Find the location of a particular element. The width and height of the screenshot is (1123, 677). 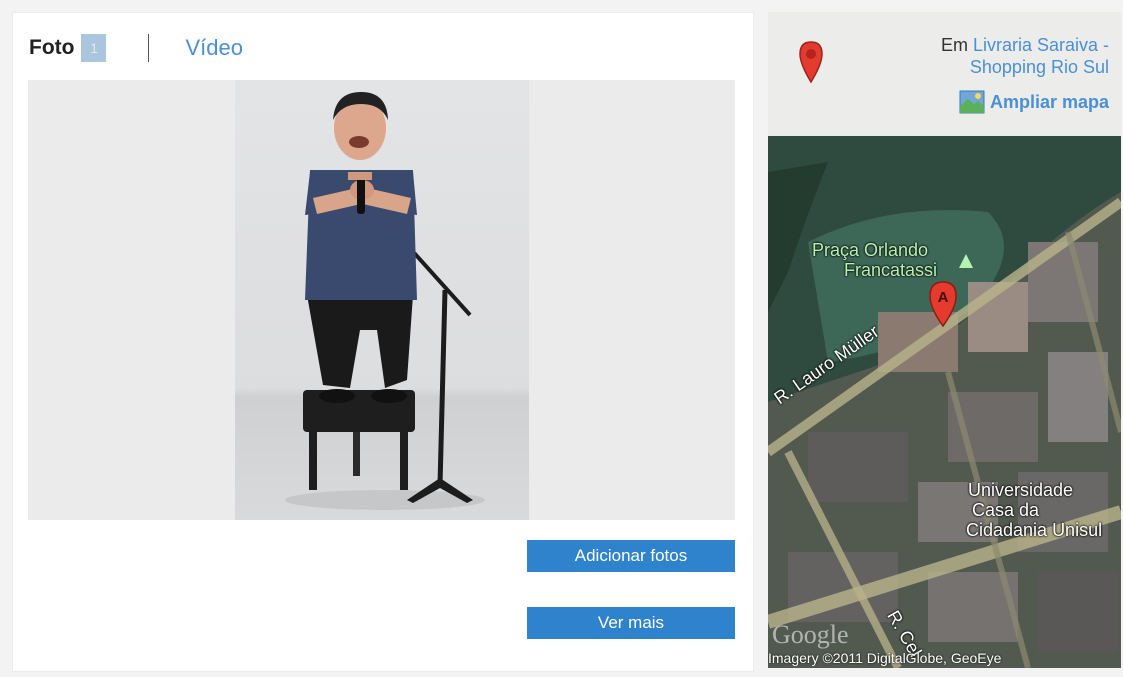

tab-photo: Foto is located at coordinates (51, 48).